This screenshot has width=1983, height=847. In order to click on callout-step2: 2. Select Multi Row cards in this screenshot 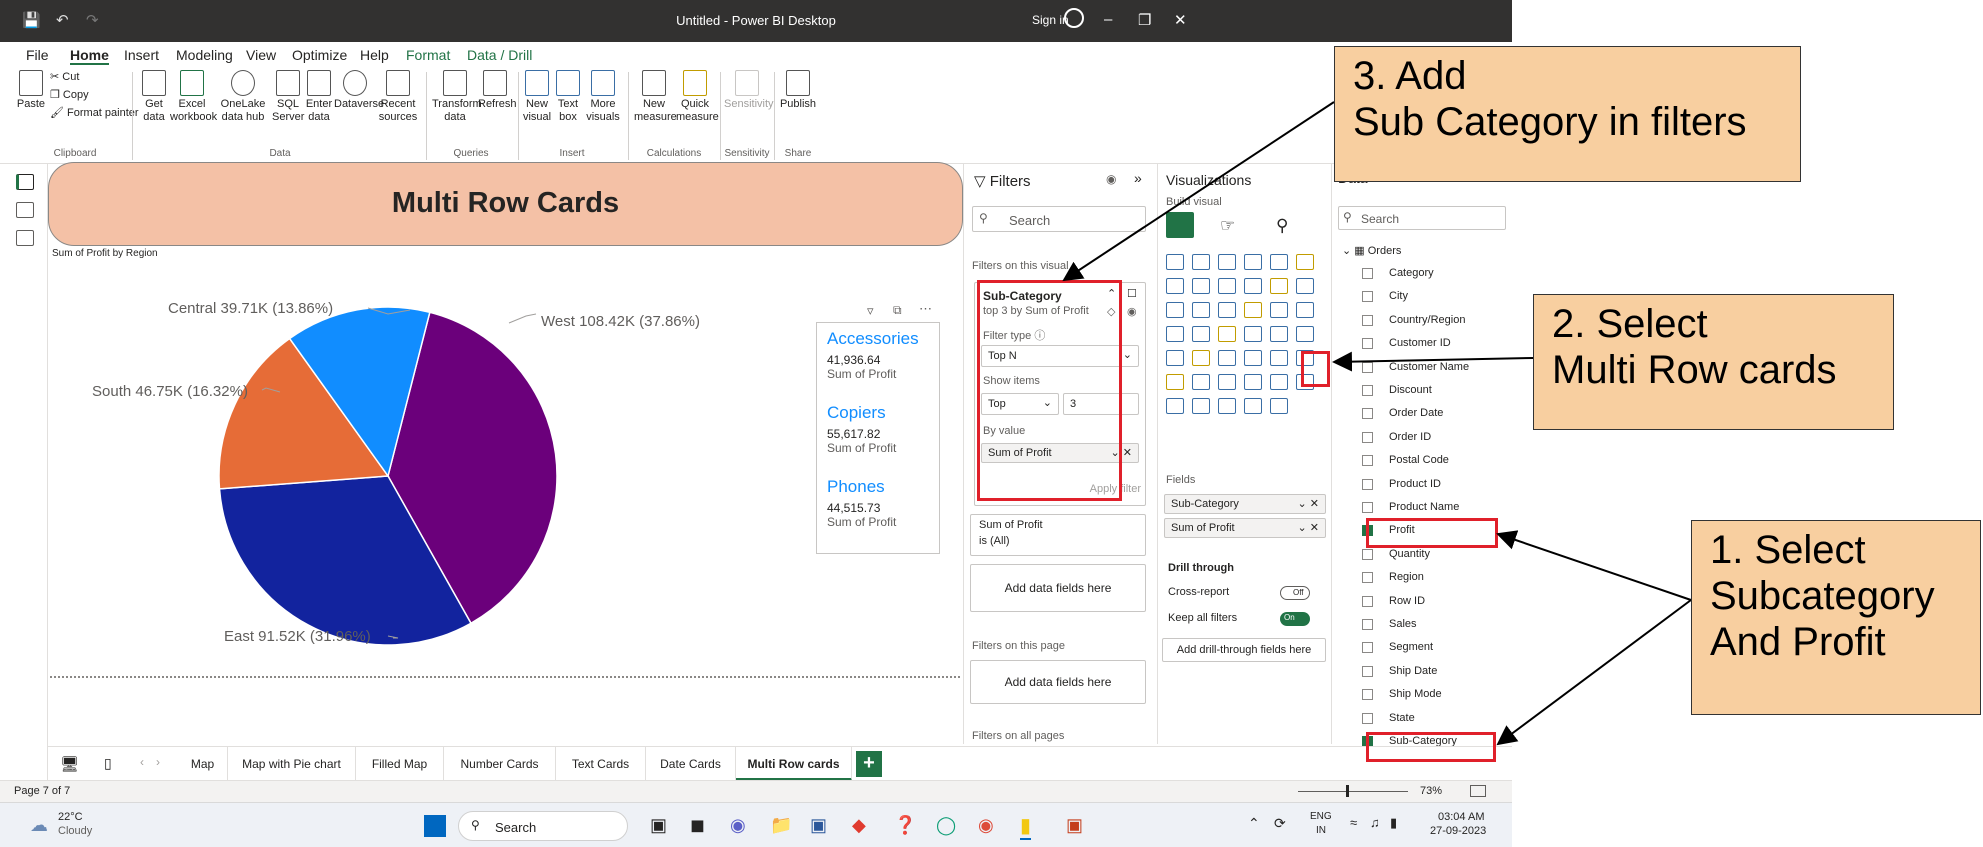, I will do `click(1713, 362)`.